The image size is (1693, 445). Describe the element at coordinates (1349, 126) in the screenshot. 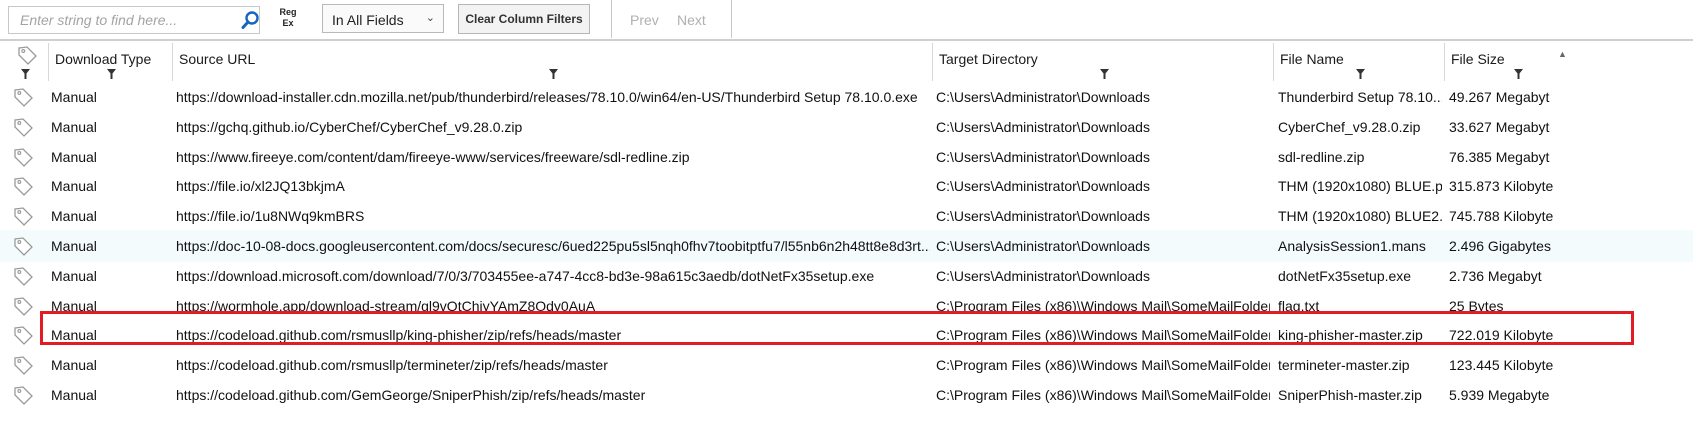

I see `file-name-cell: CyberChef_v9.28.0.zip` at that location.